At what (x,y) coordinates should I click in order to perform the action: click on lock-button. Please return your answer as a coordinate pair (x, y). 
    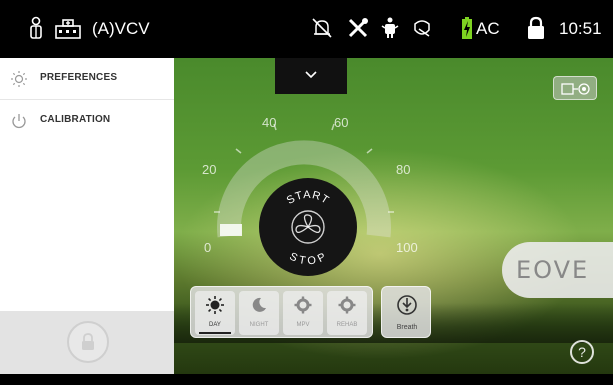
    Looking at the image, I should click on (88, 342).